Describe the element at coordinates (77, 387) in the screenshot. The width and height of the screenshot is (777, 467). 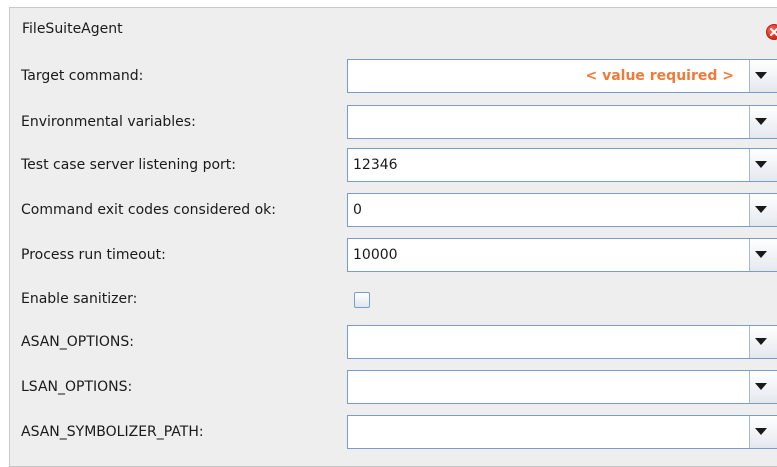
I see `lsan-options-label: LSAN_OPTIONS:` at that location.